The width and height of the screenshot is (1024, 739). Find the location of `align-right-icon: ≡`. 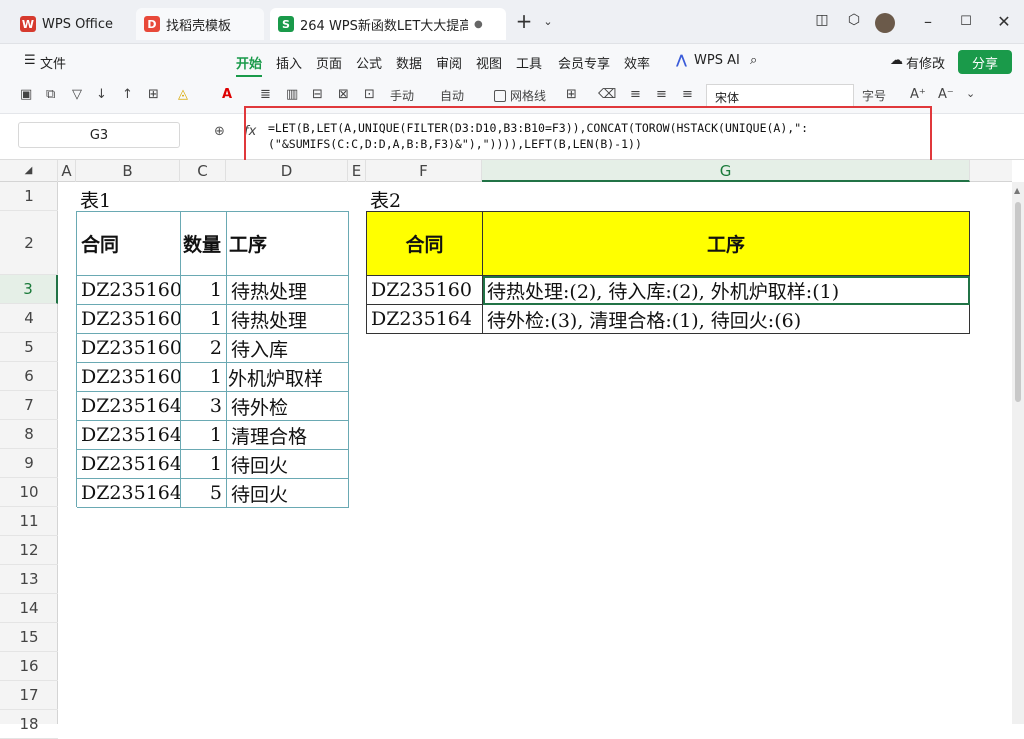

align-right-icon: ≡ is located at coordinates (687, 94).